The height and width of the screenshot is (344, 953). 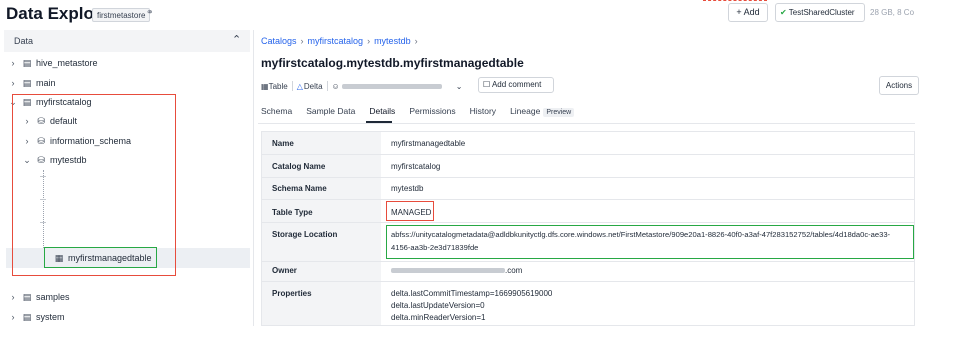 What do you see at coordinates (487, 84) in the screenshot?
I see `comment-icon: ☐` at bounding box center [487, 84].